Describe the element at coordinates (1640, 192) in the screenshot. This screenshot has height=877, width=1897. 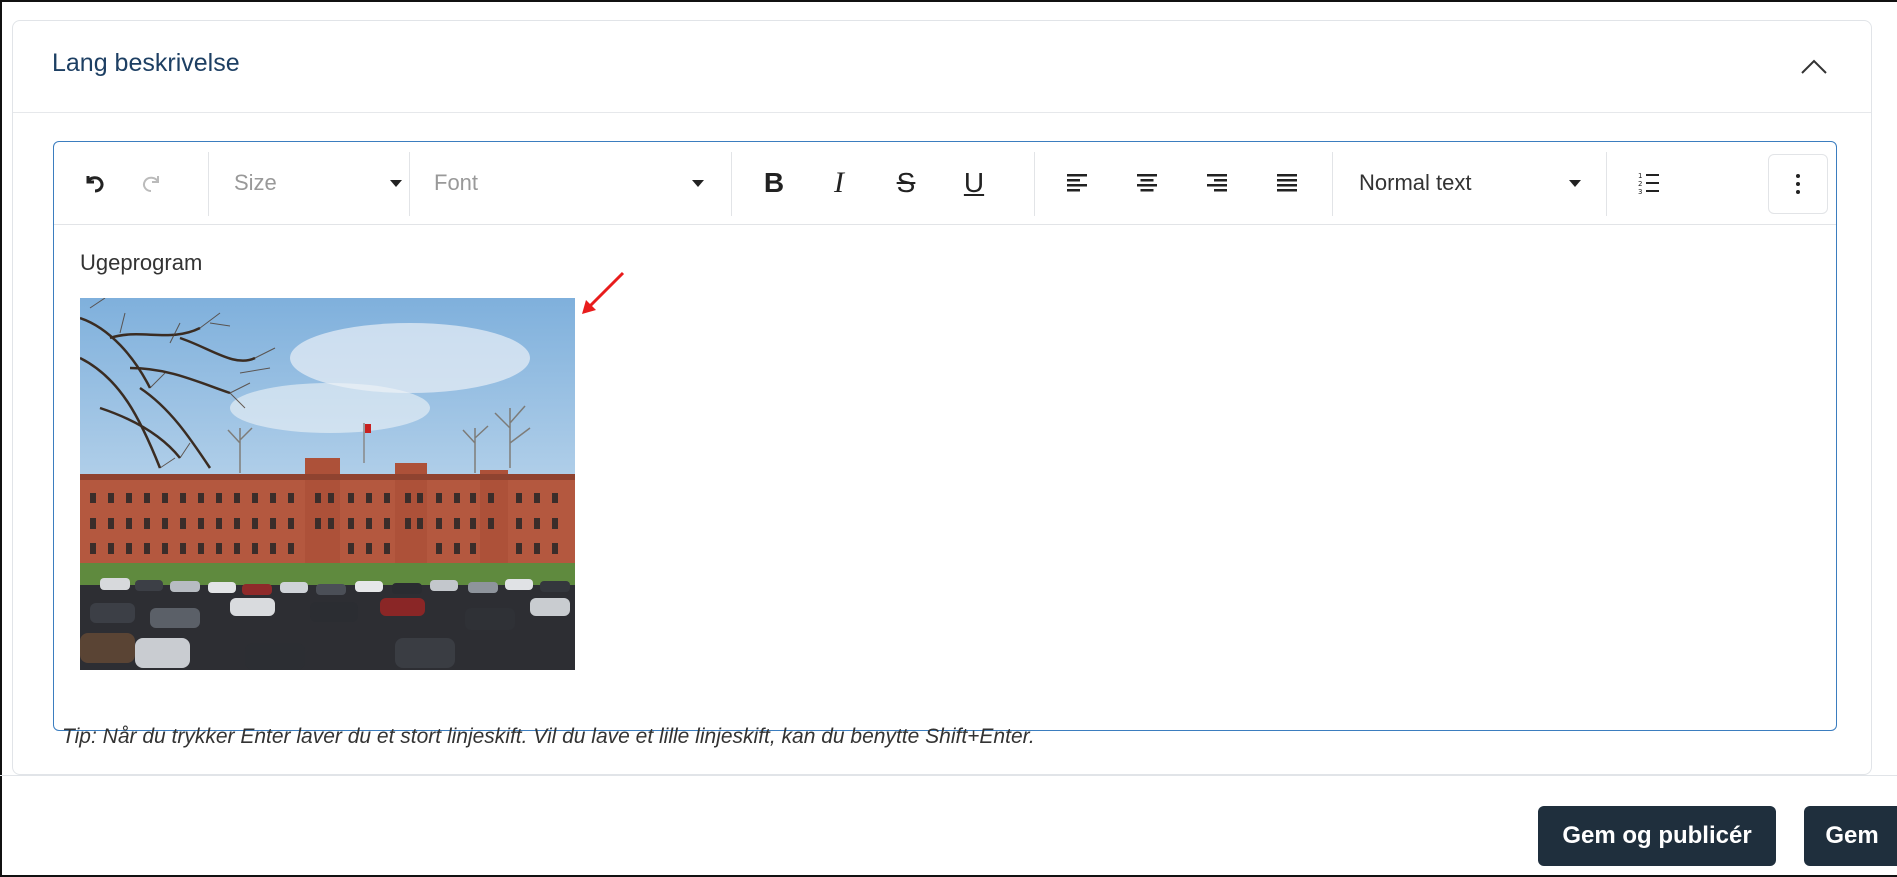
I see `svg-text: 3` at that location.